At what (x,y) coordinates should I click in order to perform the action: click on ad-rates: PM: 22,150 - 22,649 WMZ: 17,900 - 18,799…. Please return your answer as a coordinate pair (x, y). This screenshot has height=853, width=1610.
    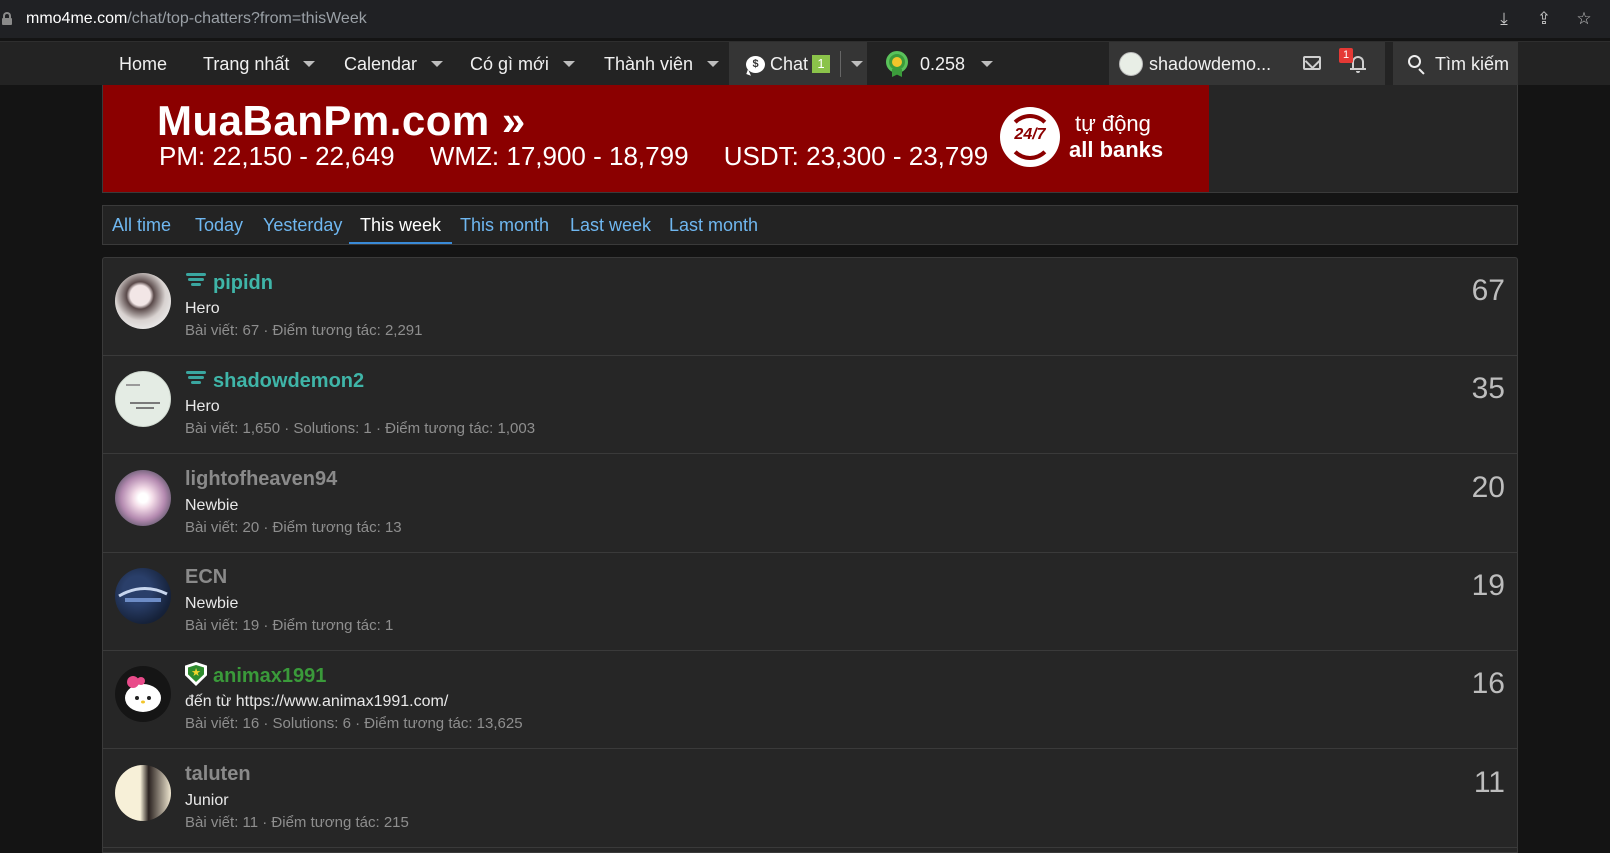
    Looking at the image, I should click on (587, 156).